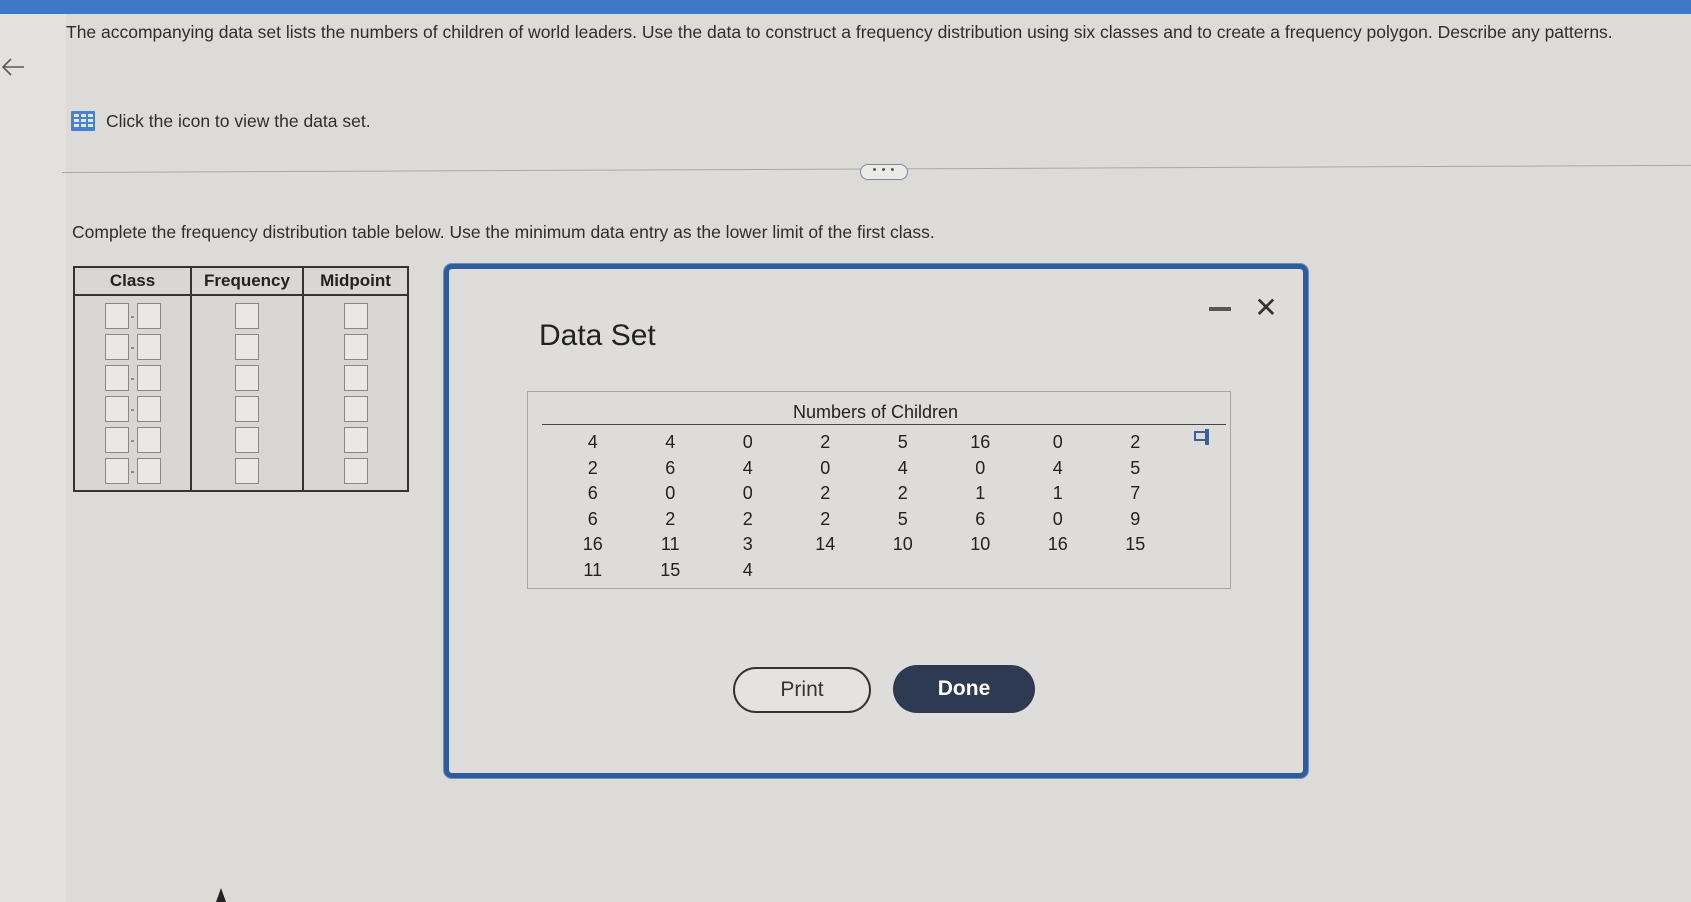  Describe the element at coordinates (981, 506) in the screenshot. I see `data-column: 16 0 1 6 10` at that location.